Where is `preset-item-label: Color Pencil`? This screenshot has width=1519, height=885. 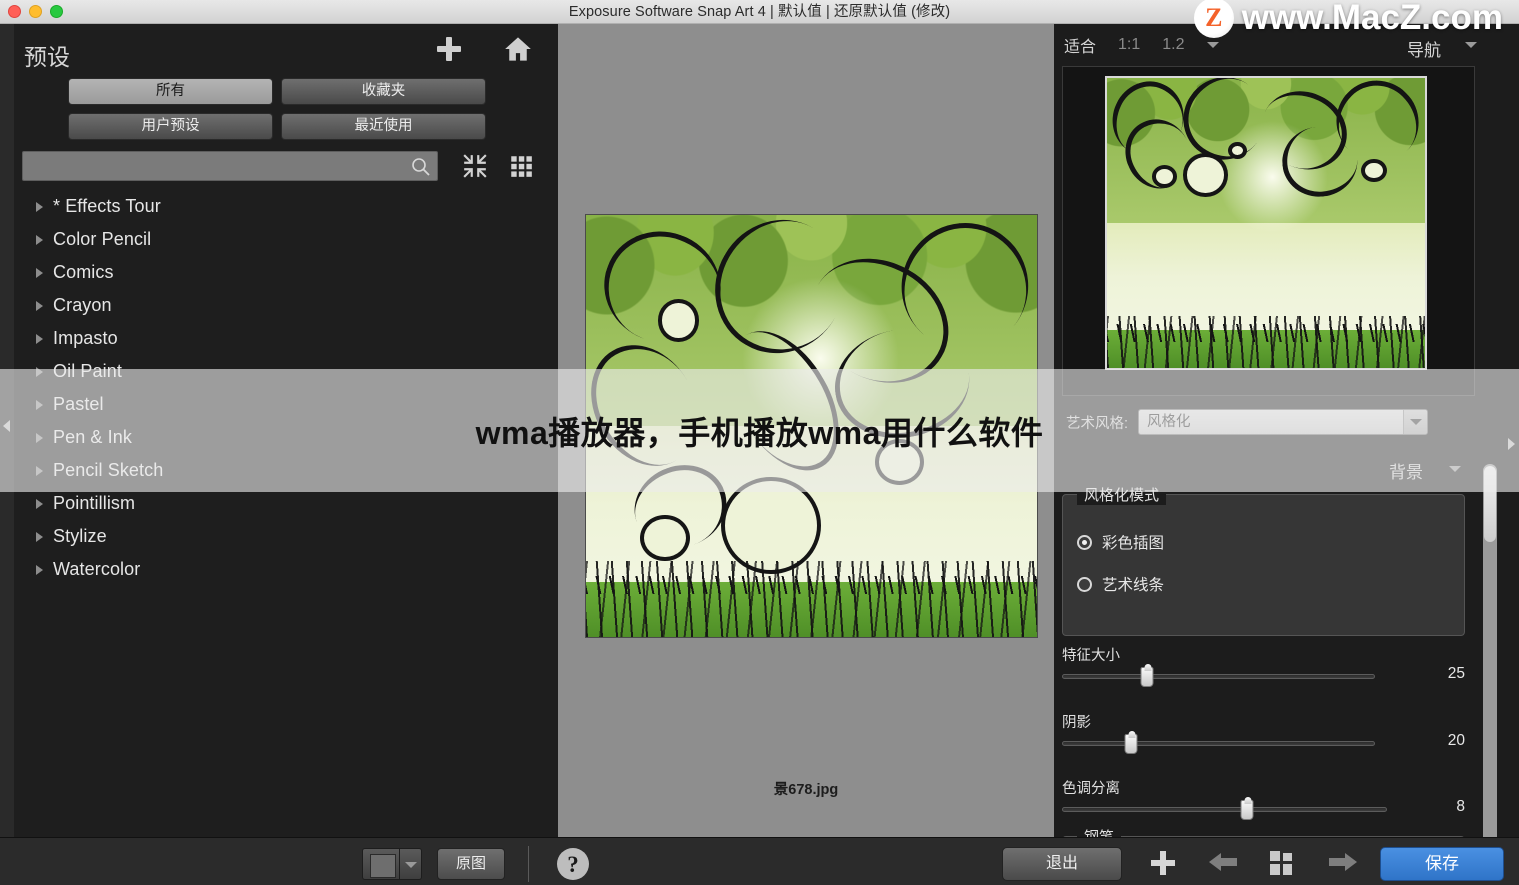 preset-item-label: Color Pencil is located at coordinates (102, 239).